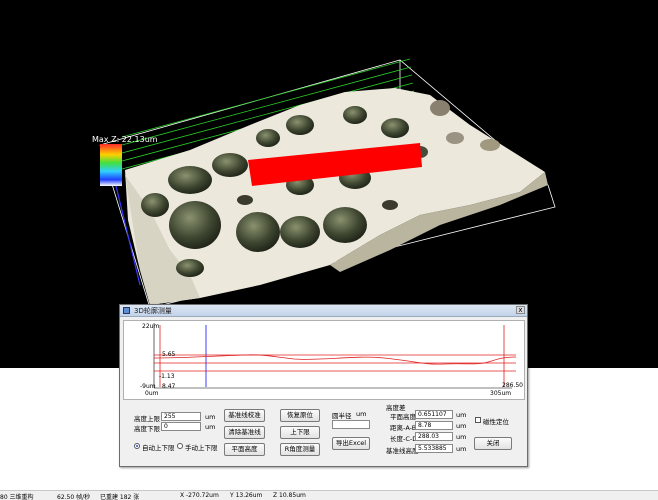 This screenshot has width=658, height=500. I want to click on base-len-unit: um, so click(461, 449).